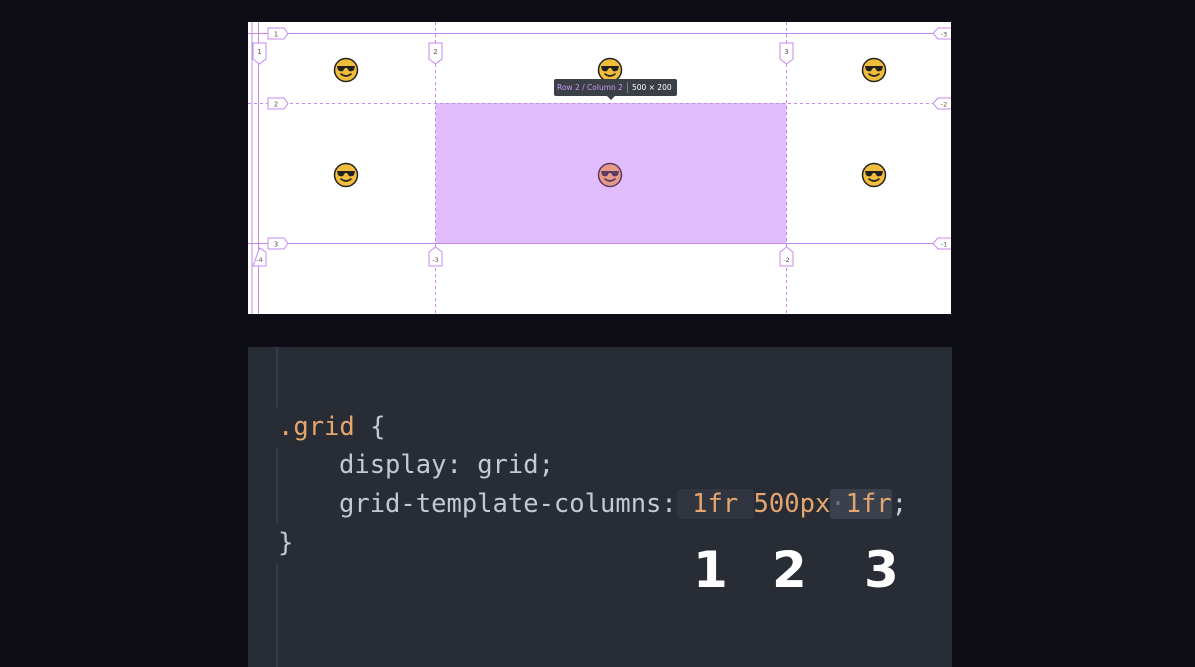  Describe the element at coordinates (316, 427) in the screenshot. I see `css-selector: .grid` at that location.